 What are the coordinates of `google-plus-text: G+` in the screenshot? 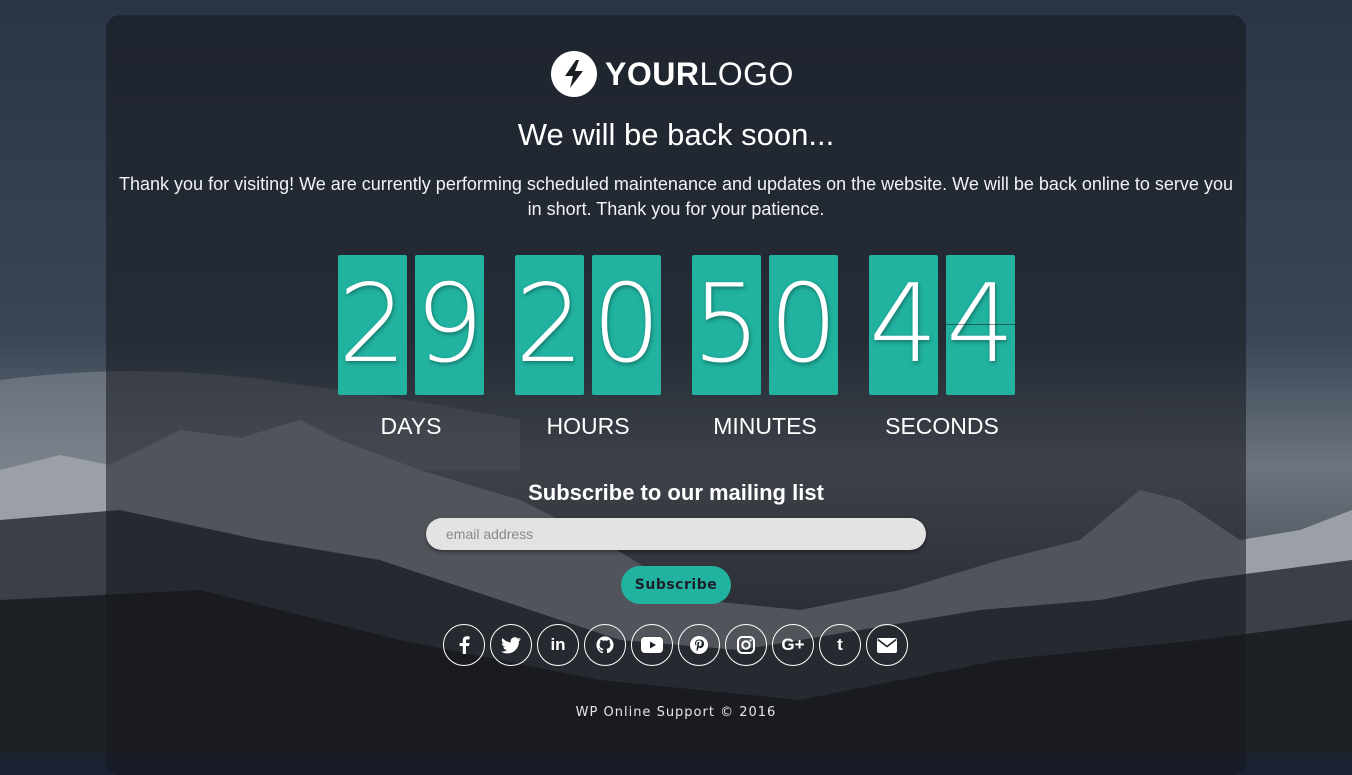 It's located at (793, 644).